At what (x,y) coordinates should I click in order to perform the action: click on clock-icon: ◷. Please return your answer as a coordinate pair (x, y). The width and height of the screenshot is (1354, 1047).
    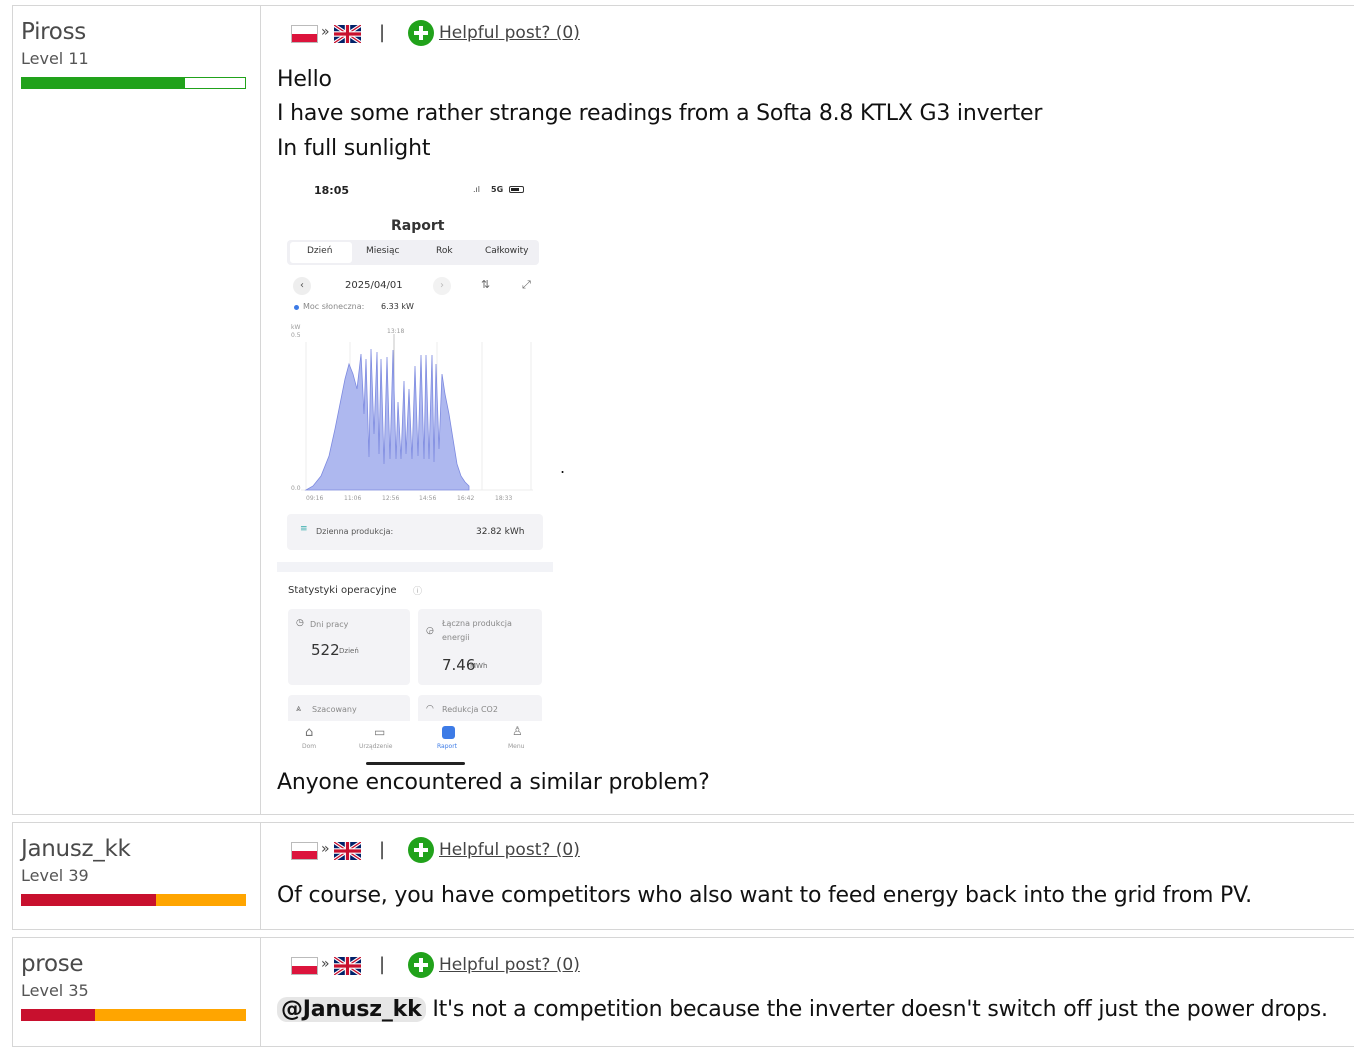
    Looking at the image, I should click on (300, 623).